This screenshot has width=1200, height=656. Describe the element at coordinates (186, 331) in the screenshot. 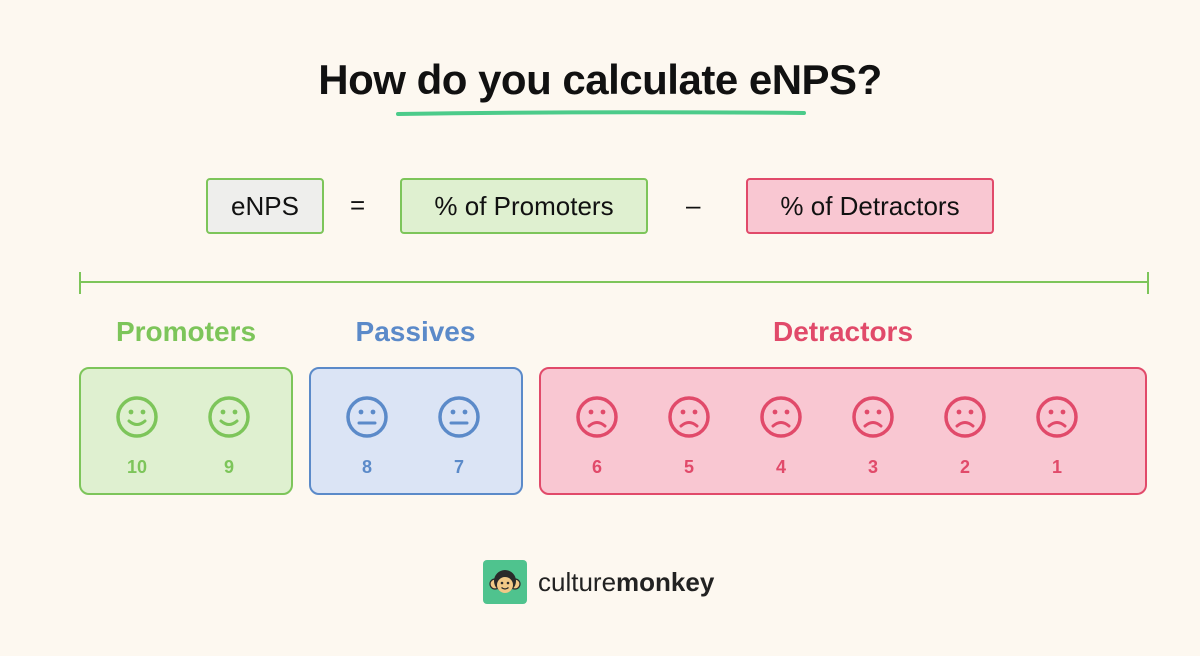

I see `promoters-label: Promoters` at that location.